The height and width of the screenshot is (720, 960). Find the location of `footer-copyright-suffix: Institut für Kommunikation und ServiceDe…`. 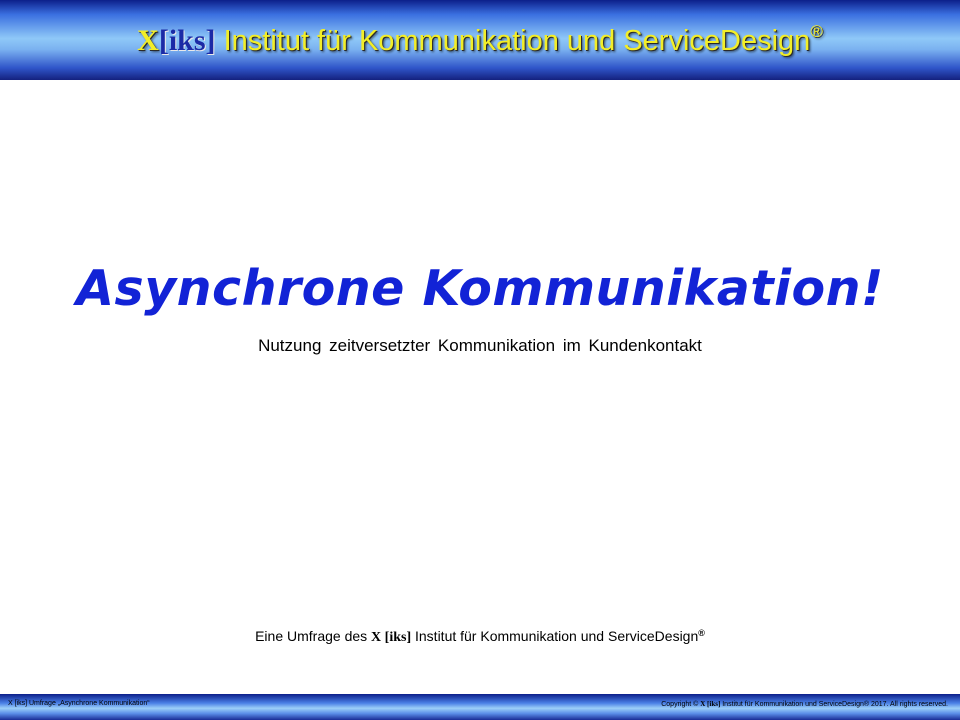

footer-copyright-suffix: Institut für Kommunikation und ServiceDe… is located at coordinates (834, 704).